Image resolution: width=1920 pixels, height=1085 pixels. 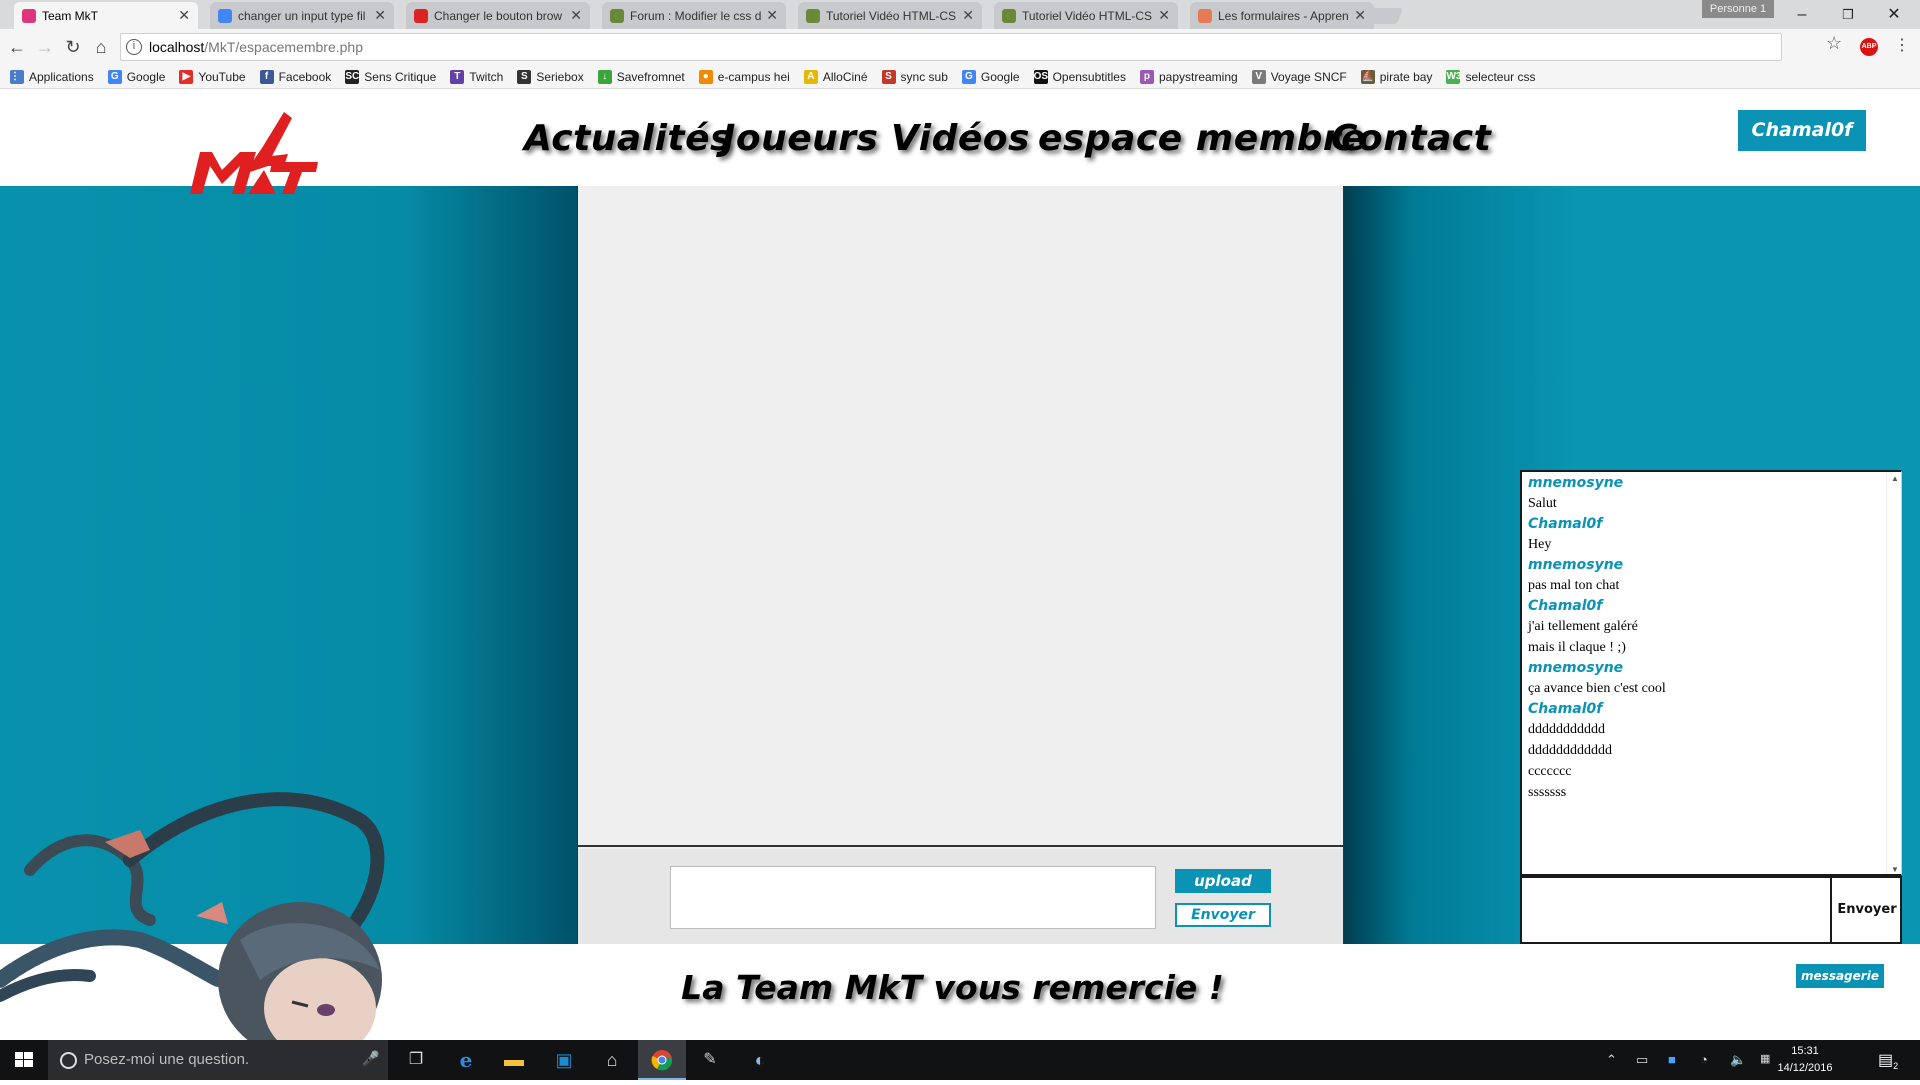 What do you see at coordinates (1704, 1059) in the screenshot?
I see `wifi-icon: ◔` at bounding box center [1704, 1059].